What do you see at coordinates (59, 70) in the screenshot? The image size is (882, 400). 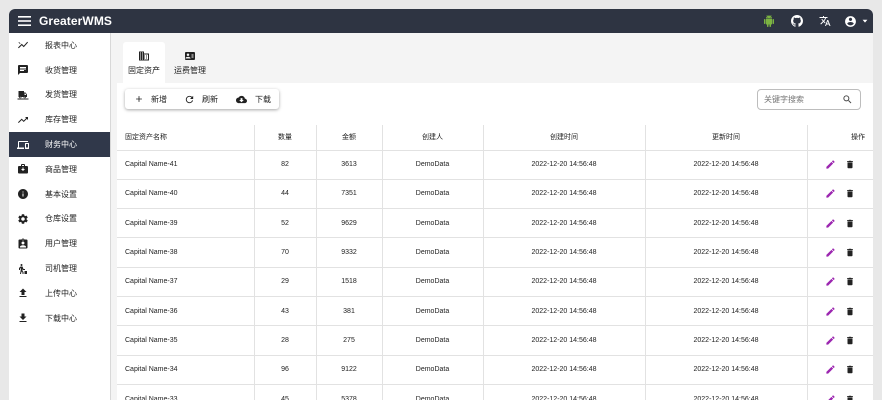 I see `sidebar-item-receiving: 收货管理` at bounding box center [59, 70].